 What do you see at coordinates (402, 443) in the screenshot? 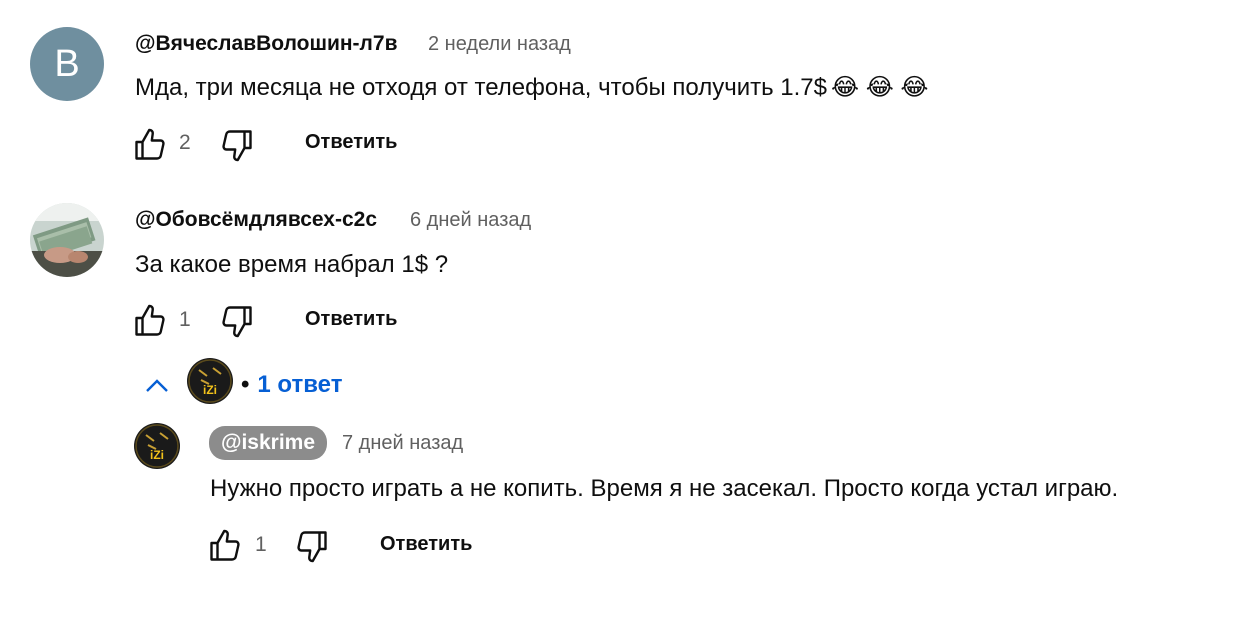
I see `comment-timestamp: 7 дней назад` at bounding box center [402, 443].